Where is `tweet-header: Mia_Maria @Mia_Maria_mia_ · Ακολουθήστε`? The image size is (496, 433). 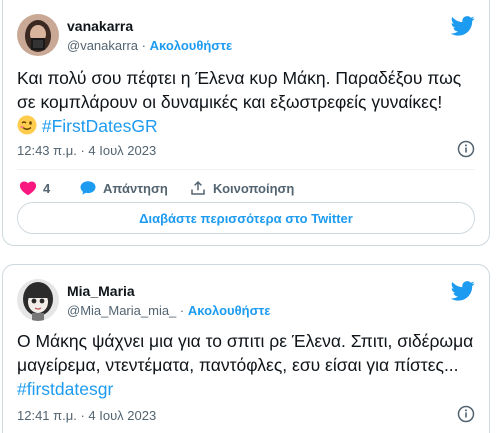 tweet-header: Mia_Maria @Mia_Maria_mia_ · Ακολουθήστε is located at coordinates (246, 301).